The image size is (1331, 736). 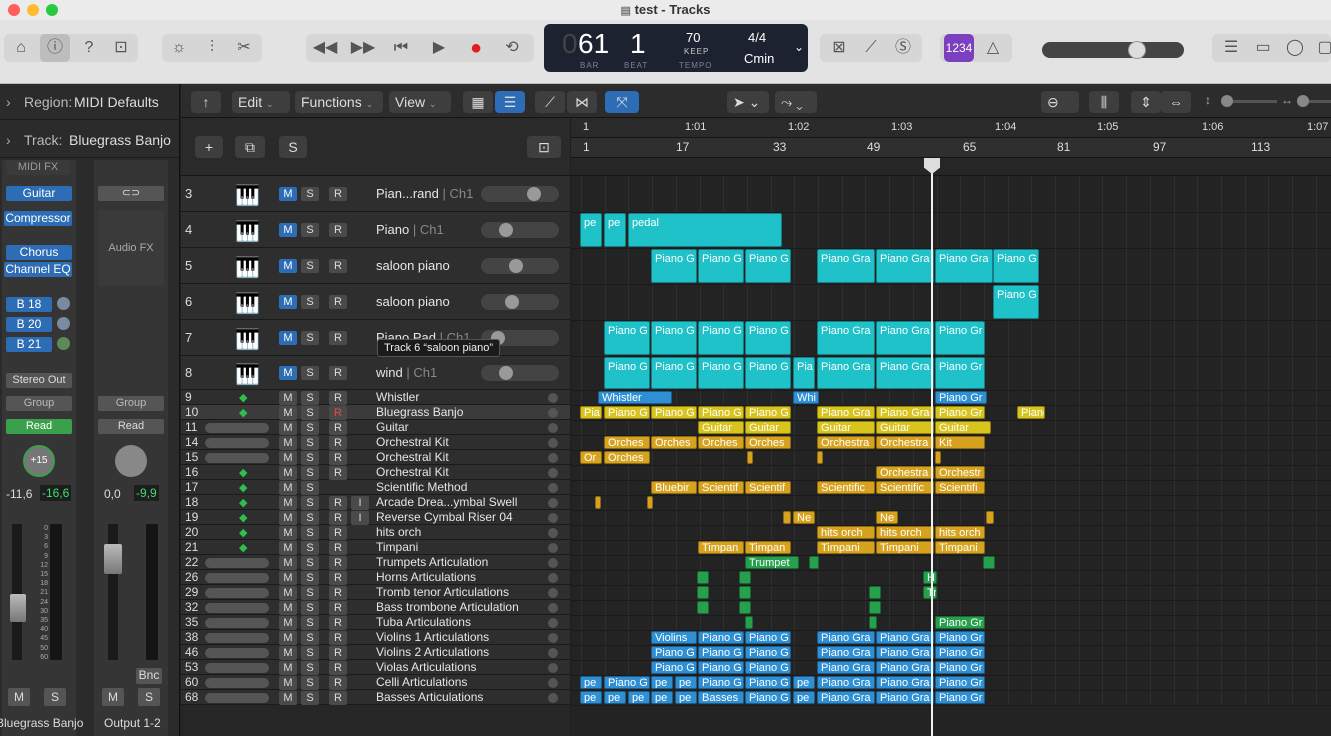 I want to click on output-stereo-out: Stereo Out, so click(x=39, y=380).